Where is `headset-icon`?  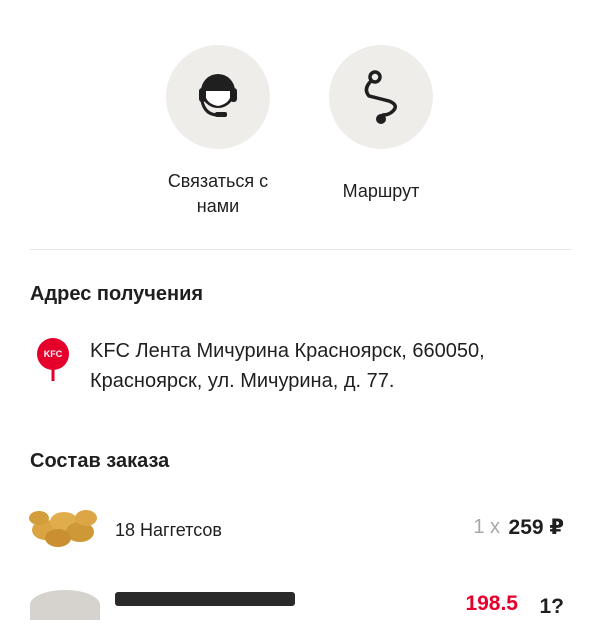 headset-icon is located at coordinates (218, 95).